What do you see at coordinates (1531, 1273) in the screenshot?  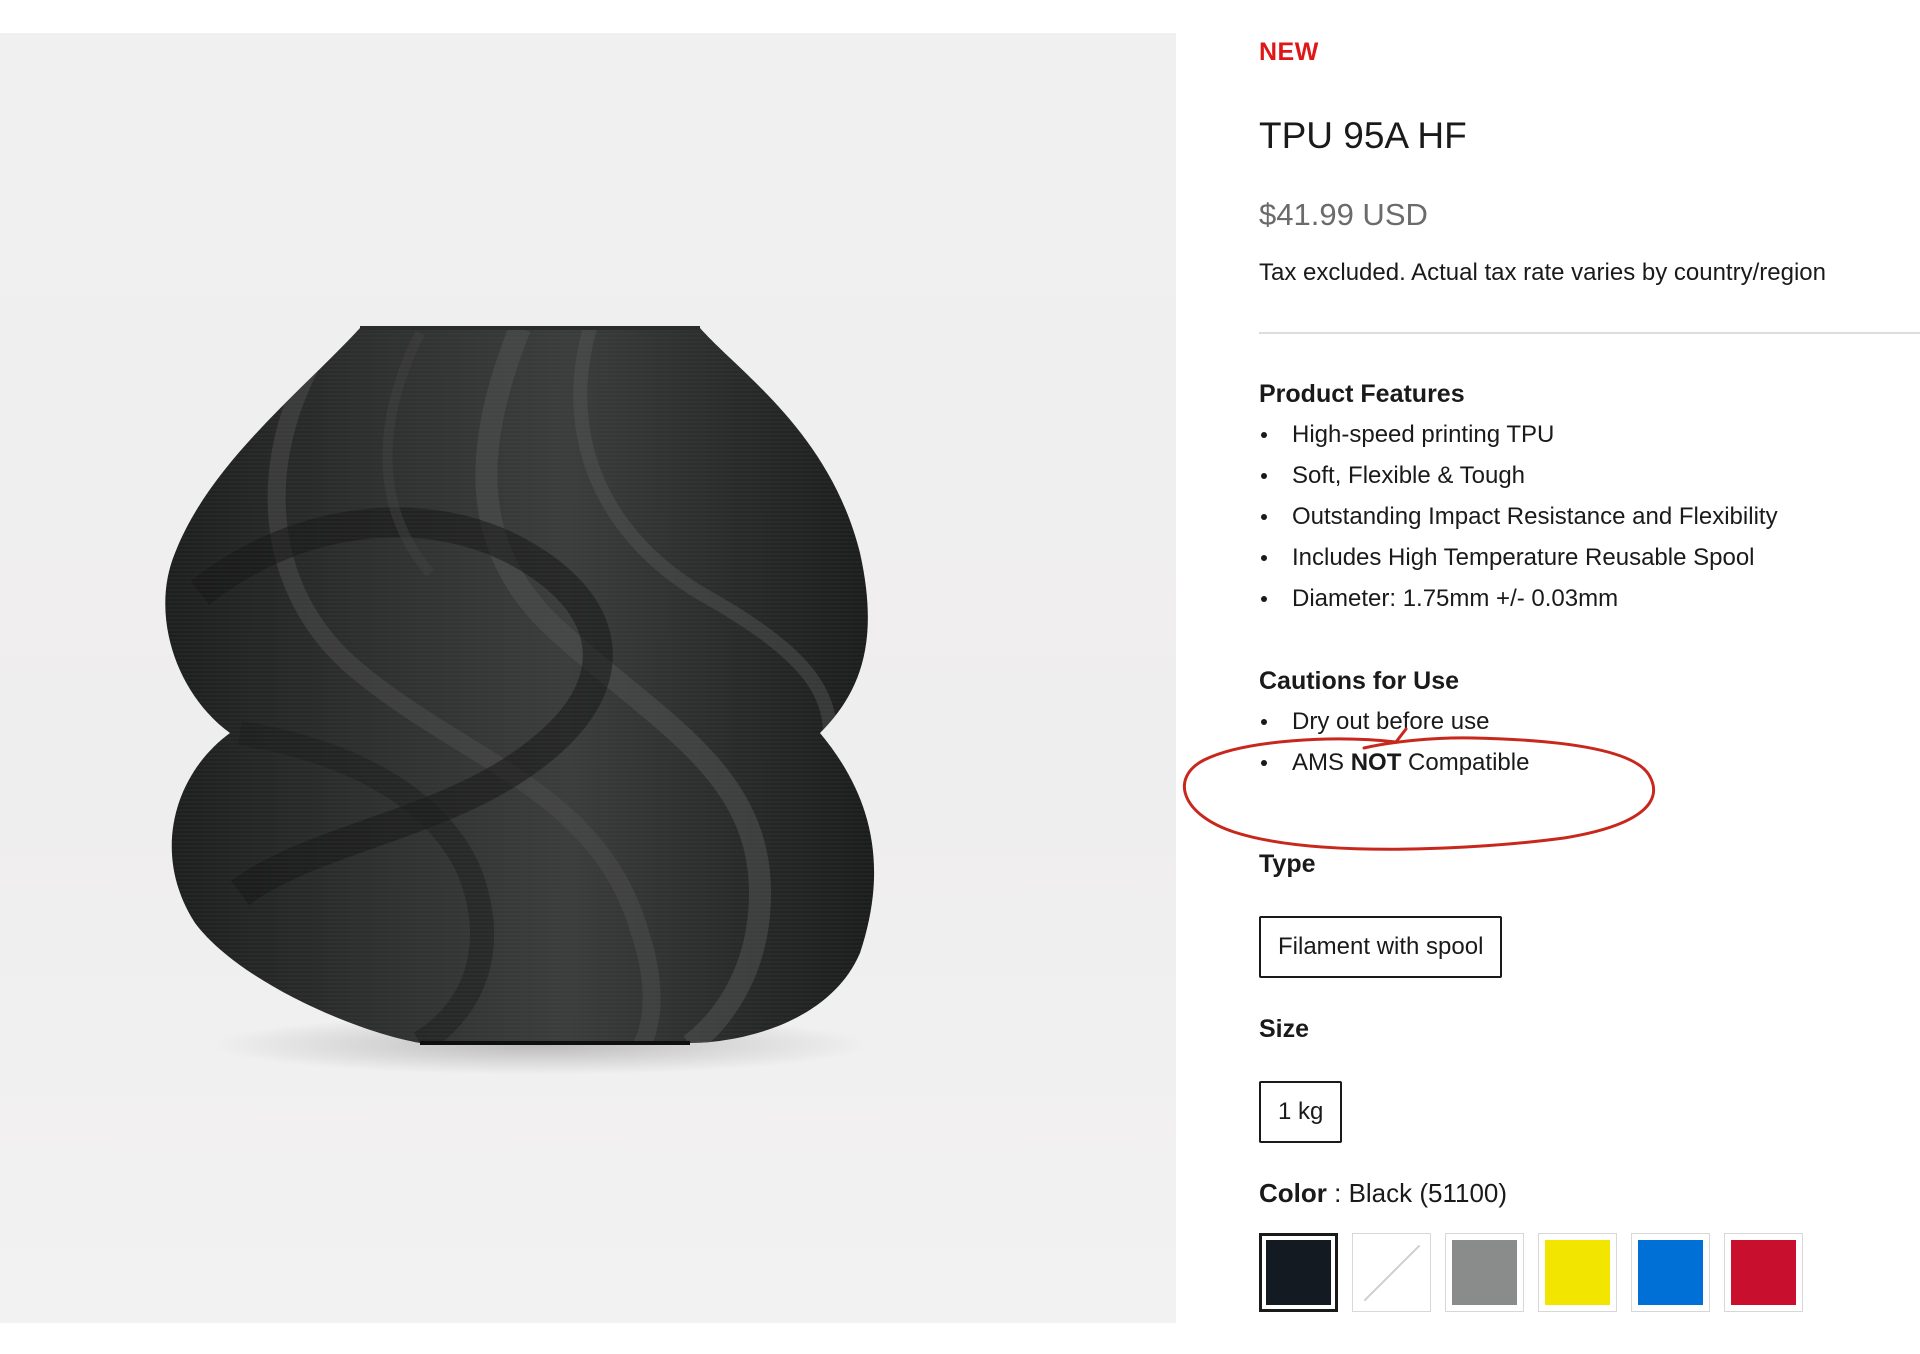 I see `color-swatches` at bounding box center [1531, 1273].